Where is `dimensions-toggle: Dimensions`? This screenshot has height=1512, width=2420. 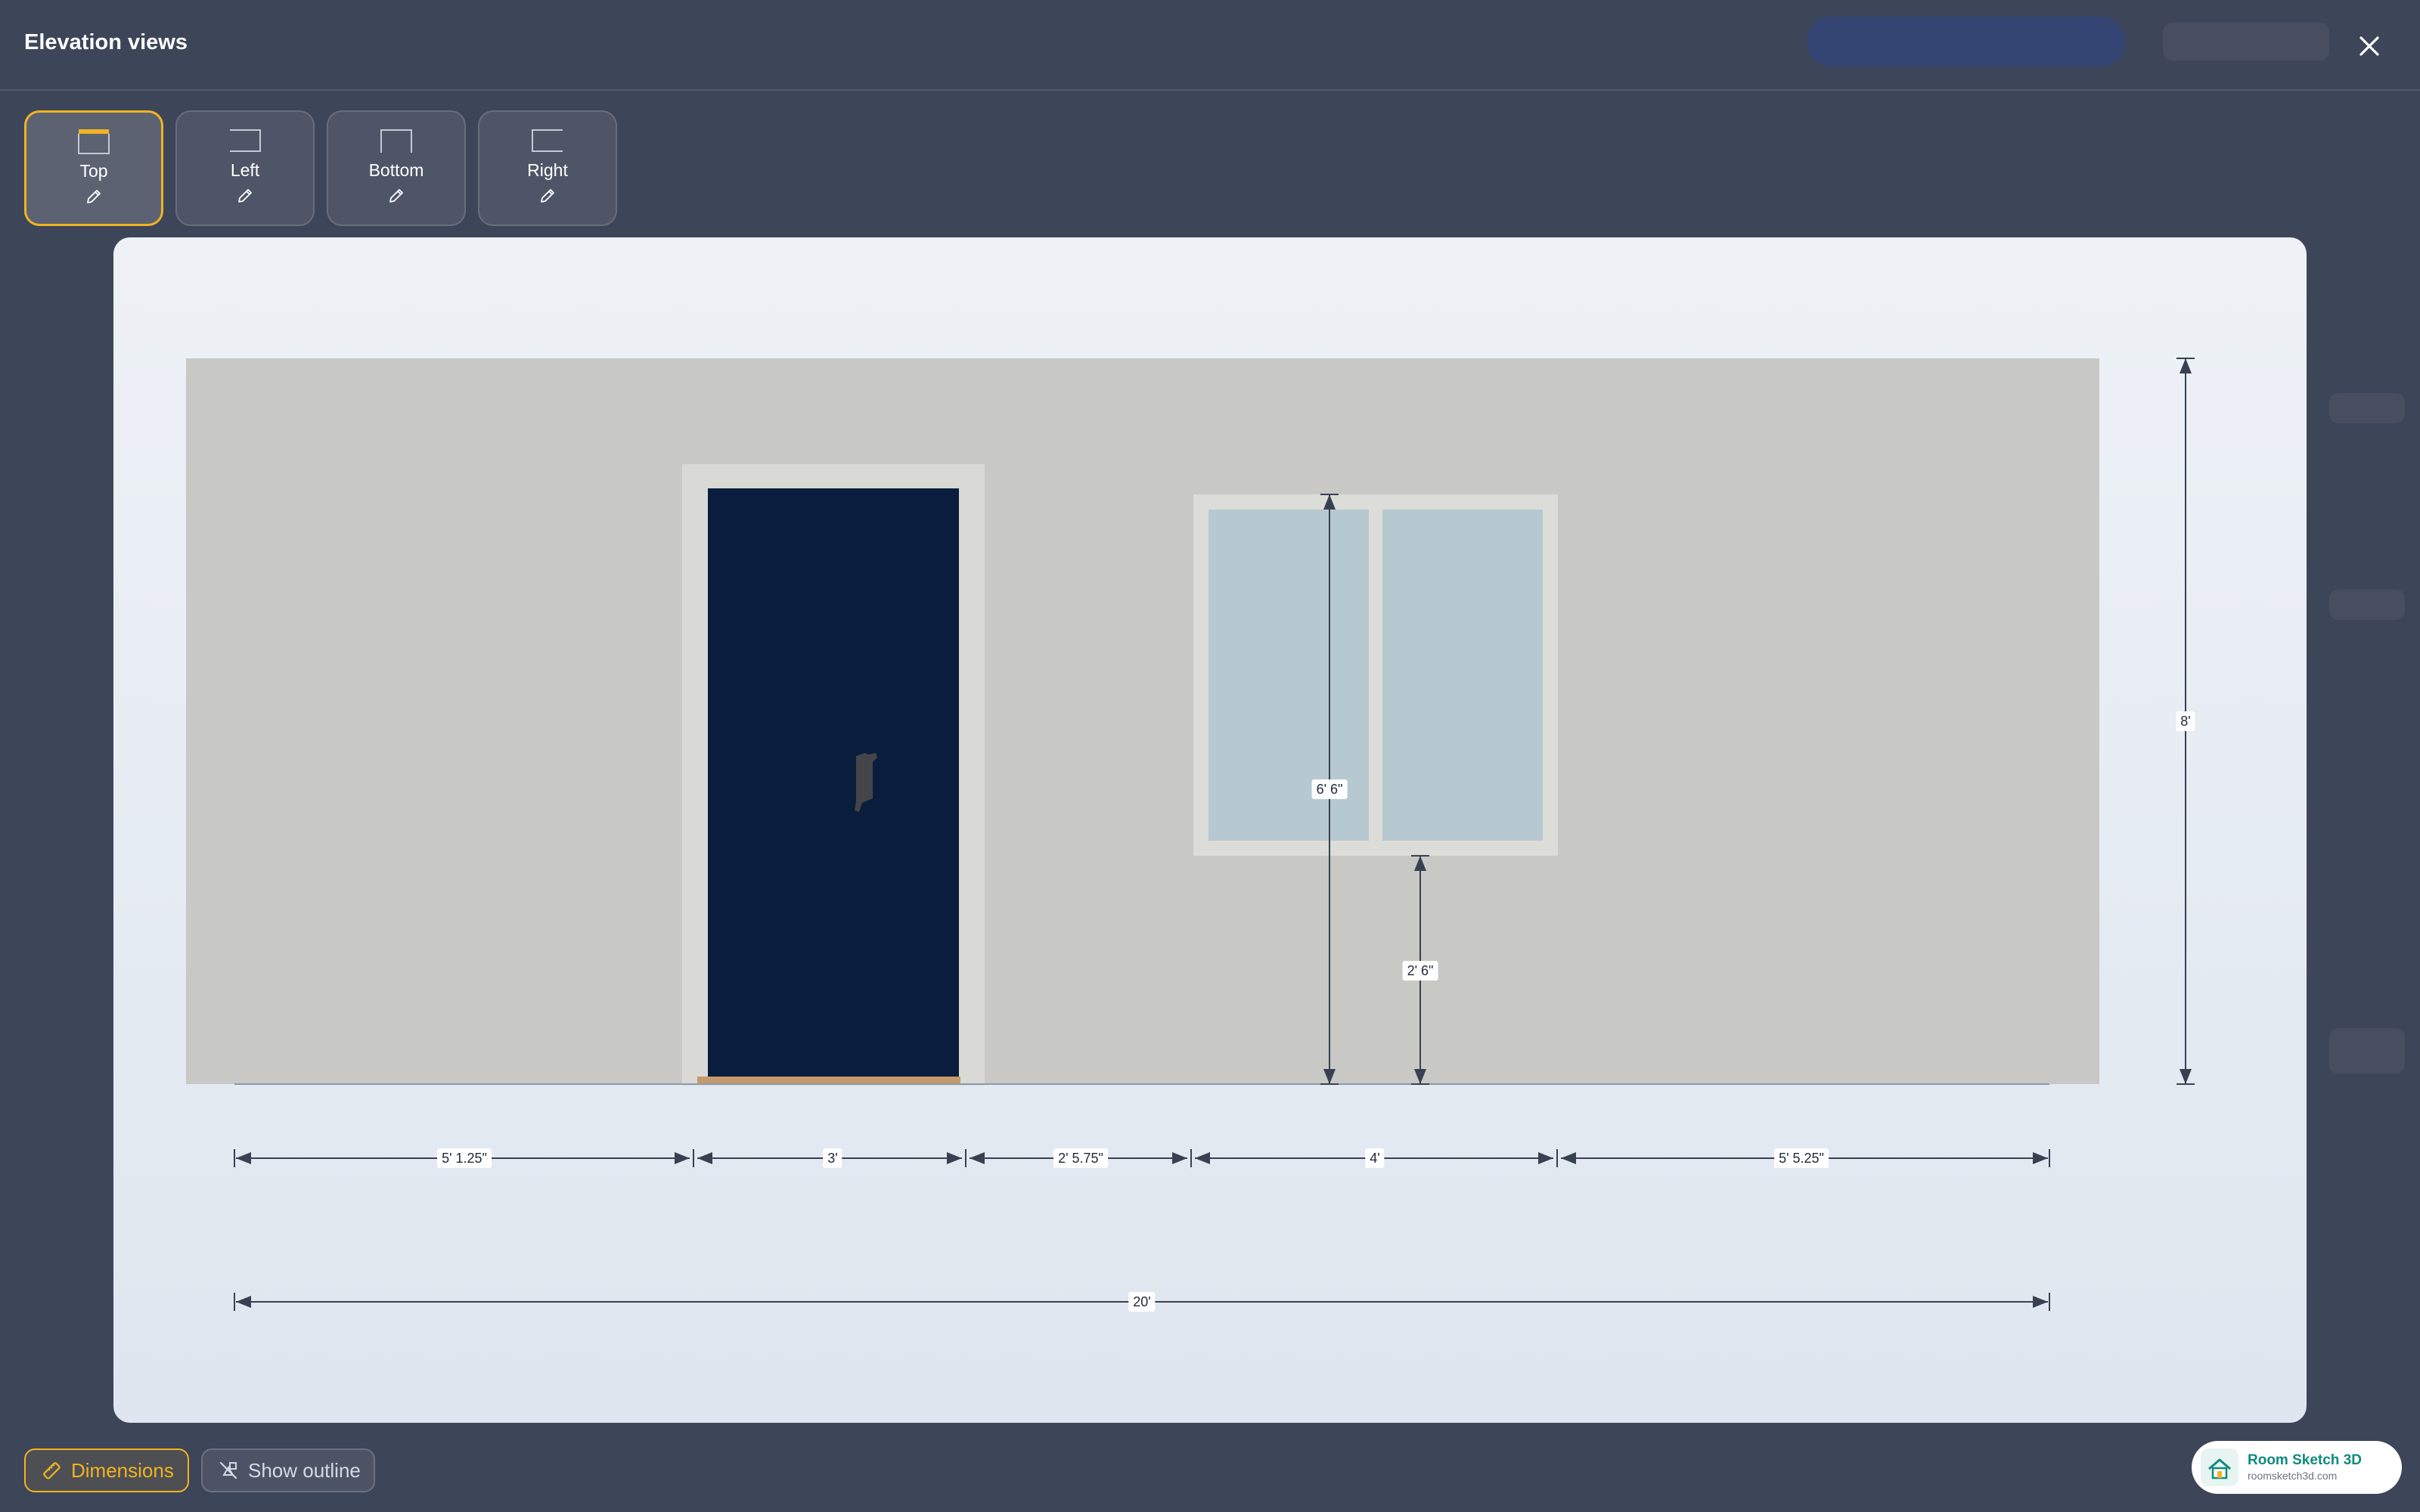 dimensions-toggle: Dimensions is located at coordinates (106, 1470).